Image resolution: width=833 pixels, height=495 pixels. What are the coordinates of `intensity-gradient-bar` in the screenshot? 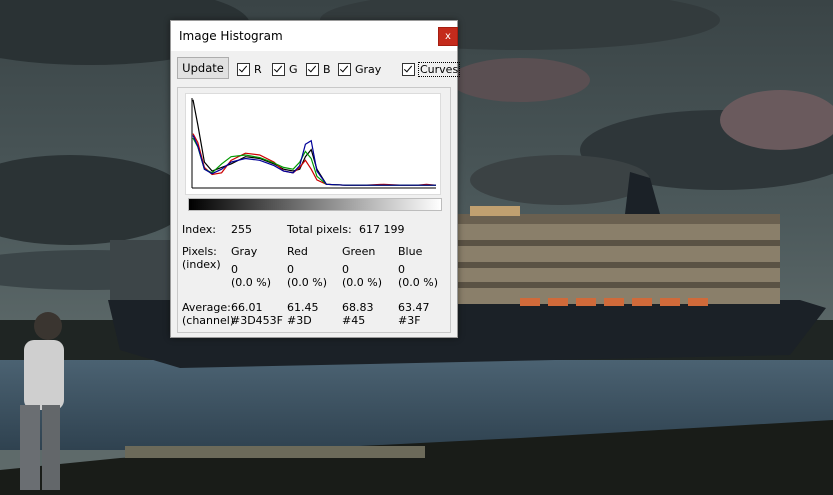 It's located at (315, 204).